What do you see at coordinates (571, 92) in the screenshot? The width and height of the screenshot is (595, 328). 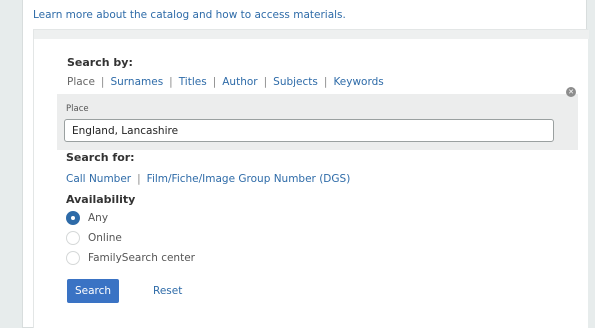 I see `close-icon: ✕` at bounding box center [571, 92].